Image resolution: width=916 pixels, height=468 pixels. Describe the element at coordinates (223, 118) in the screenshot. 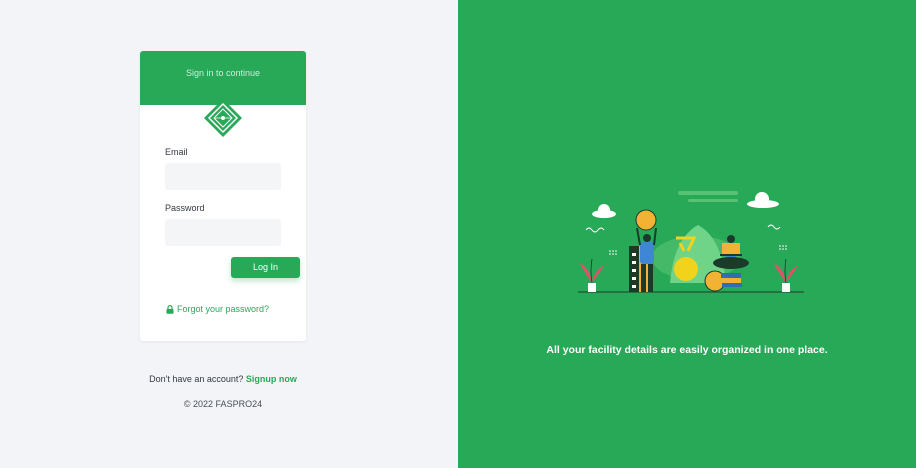

I see `app-logo-icon` at that location.